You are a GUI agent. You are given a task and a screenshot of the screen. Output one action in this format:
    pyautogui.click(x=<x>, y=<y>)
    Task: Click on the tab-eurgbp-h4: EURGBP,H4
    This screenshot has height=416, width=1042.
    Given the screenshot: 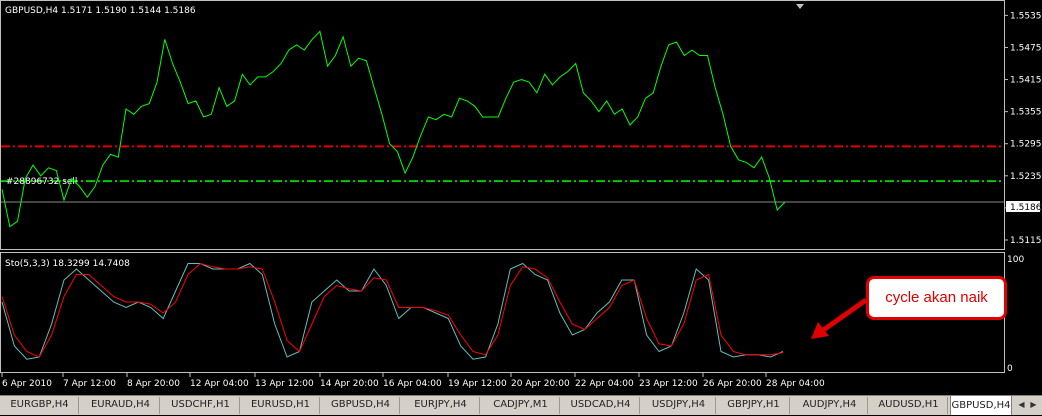 What is the action you would take?
    pyautogui.click(x=40, y=405)
    